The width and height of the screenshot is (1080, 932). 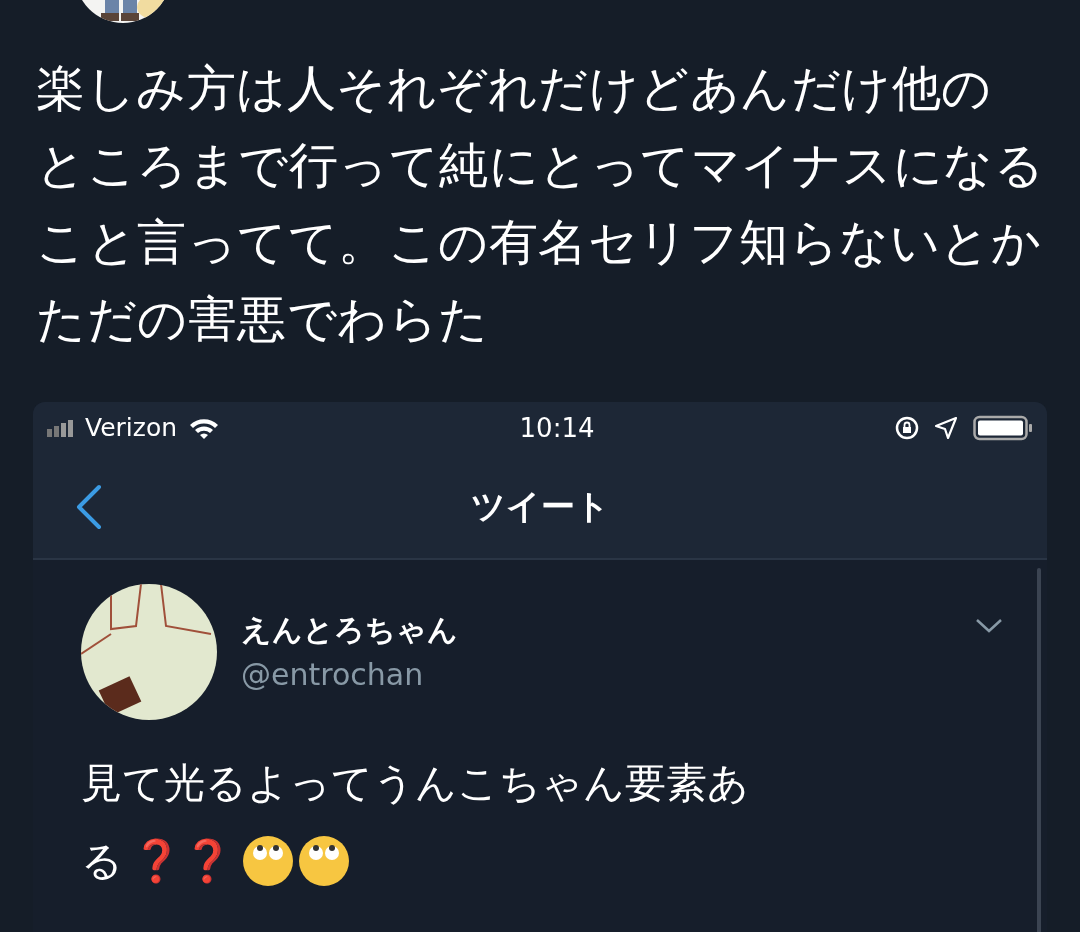 I want to click on scrollbar, so click(x=1039, y=750).